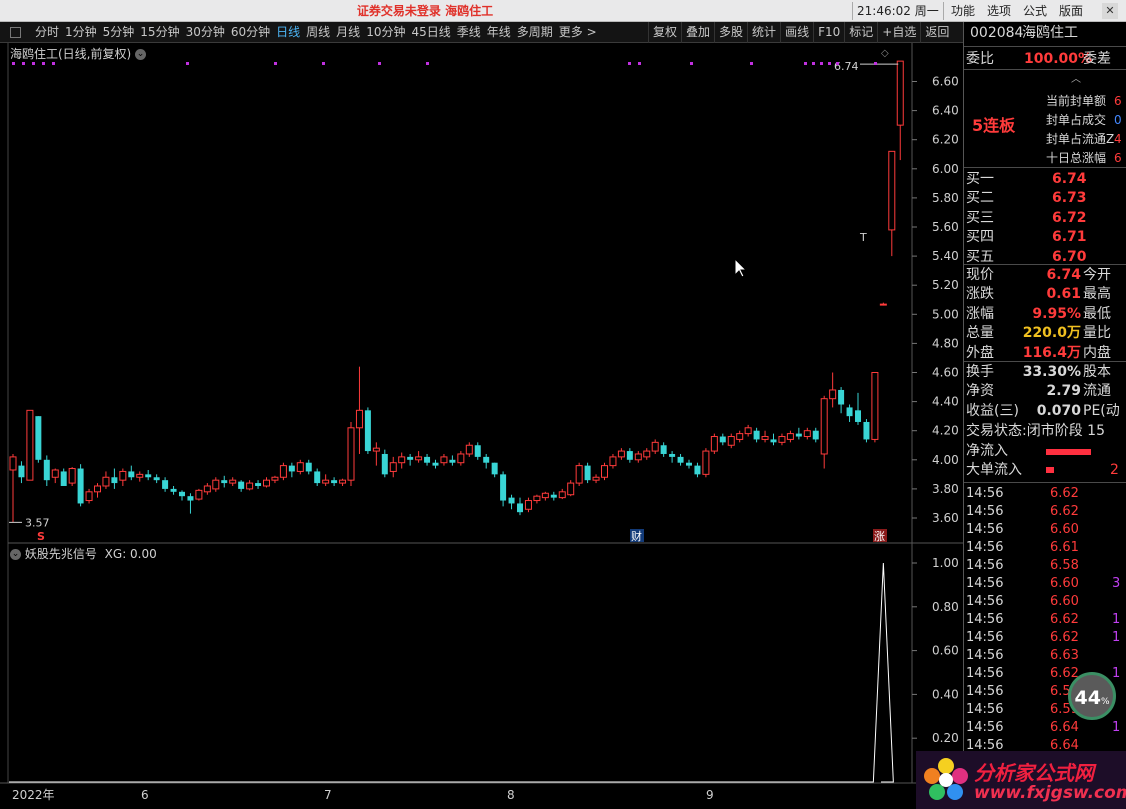 This screenshot has width=1126, height=809. Describe the element at coordinates (945, 694) in the screenshot. I see `indicator-y-tick-label: 0.40` at that location.